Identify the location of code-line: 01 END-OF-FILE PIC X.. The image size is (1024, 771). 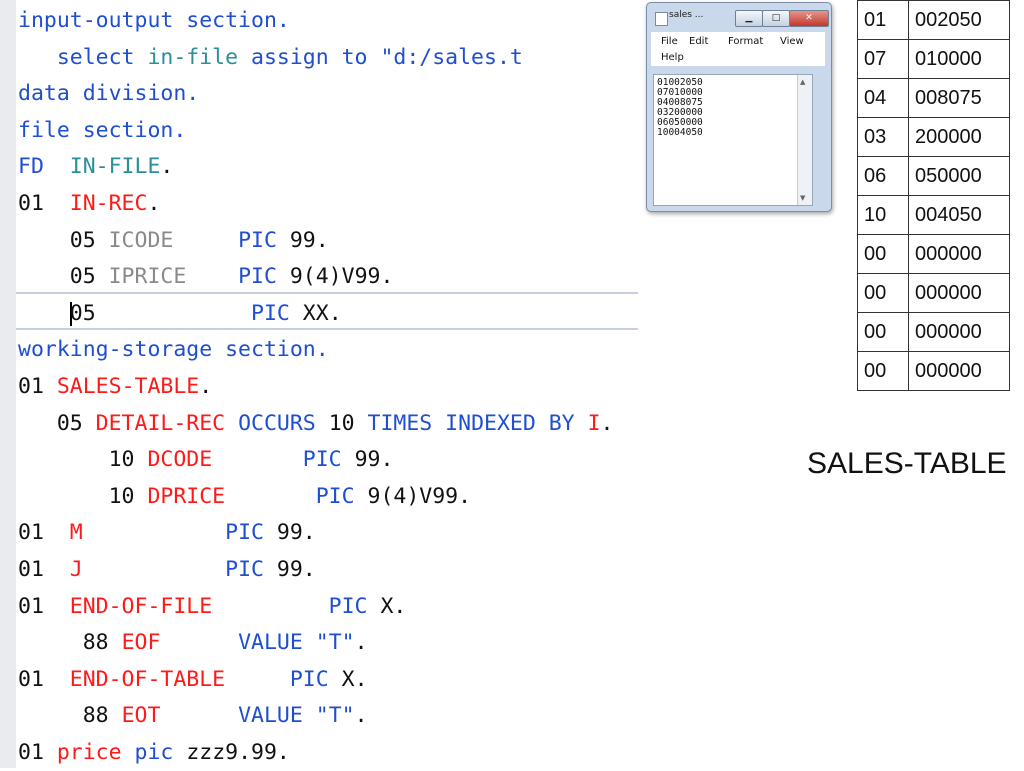
(212, 607).